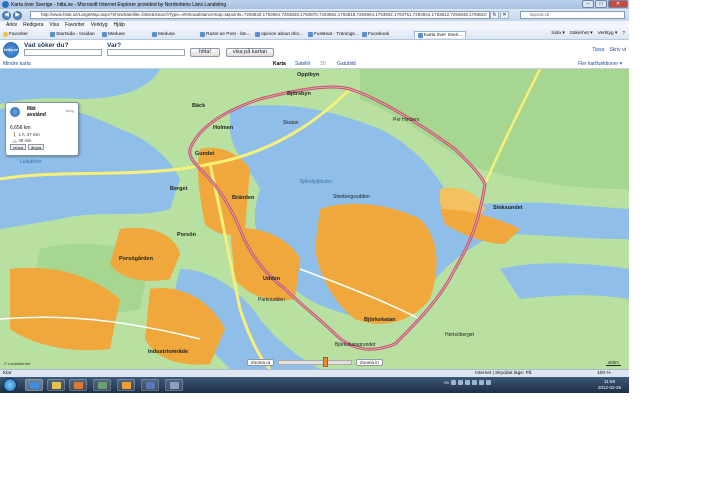  What do you see at coordinates (146, 52) in the screenshot?
I see `where-input` at bounding box center [146, 52].